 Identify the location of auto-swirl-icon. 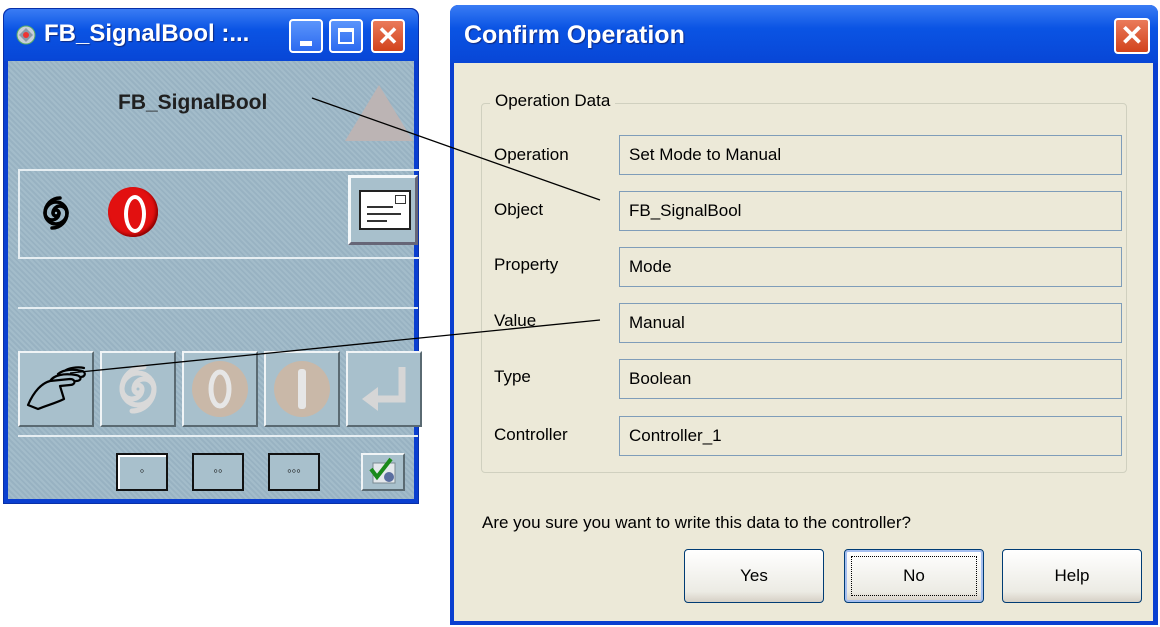
(138, 389).